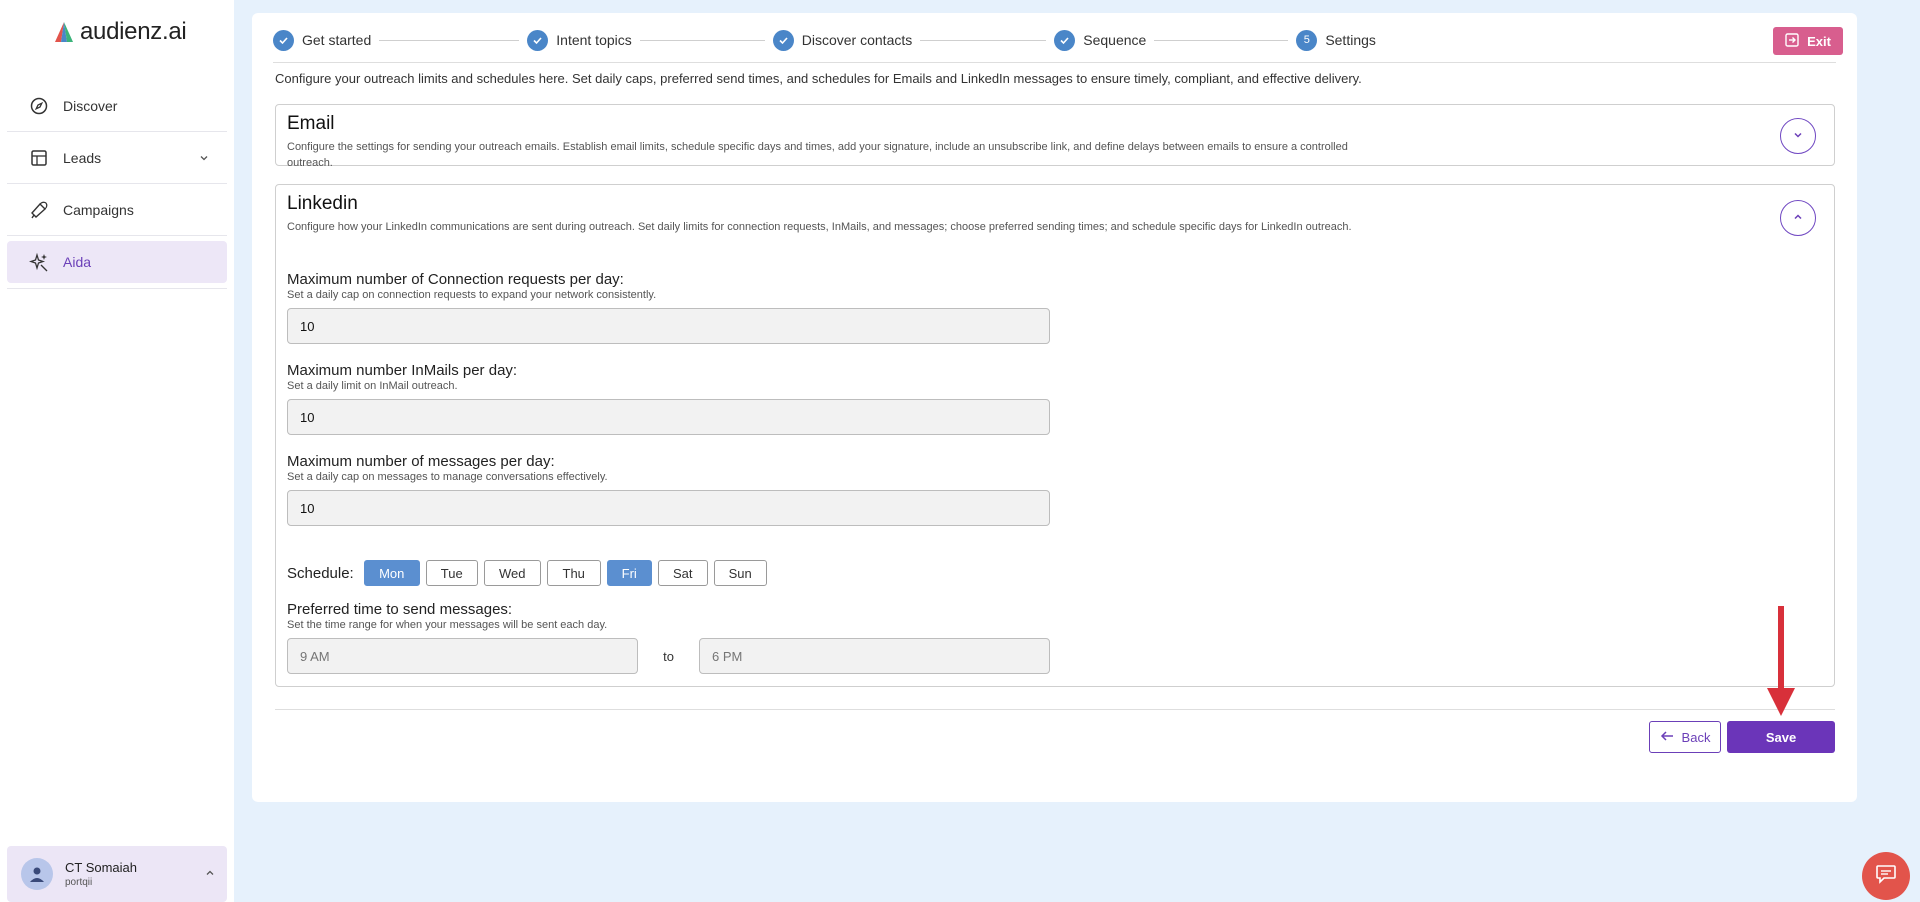 Image resolution: width=1920 pixels, height=902 pixels. I want to click on chat-icon, so click(1886, 876).